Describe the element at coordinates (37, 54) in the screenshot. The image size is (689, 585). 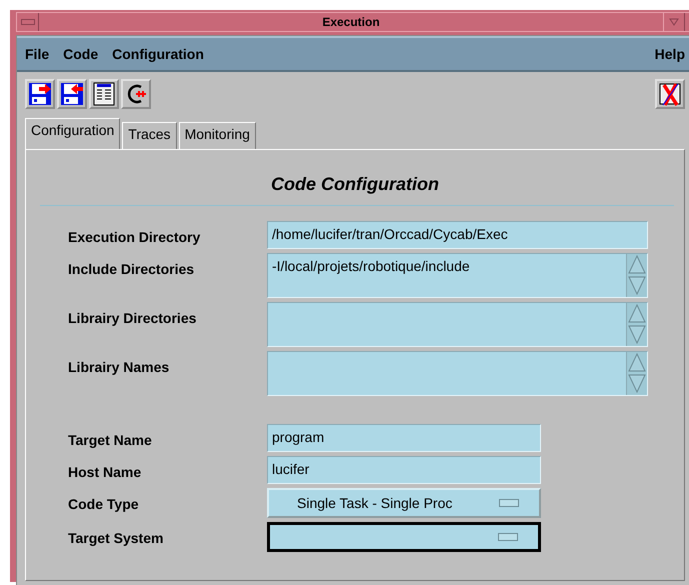
I see `menu-item: File` at that location.